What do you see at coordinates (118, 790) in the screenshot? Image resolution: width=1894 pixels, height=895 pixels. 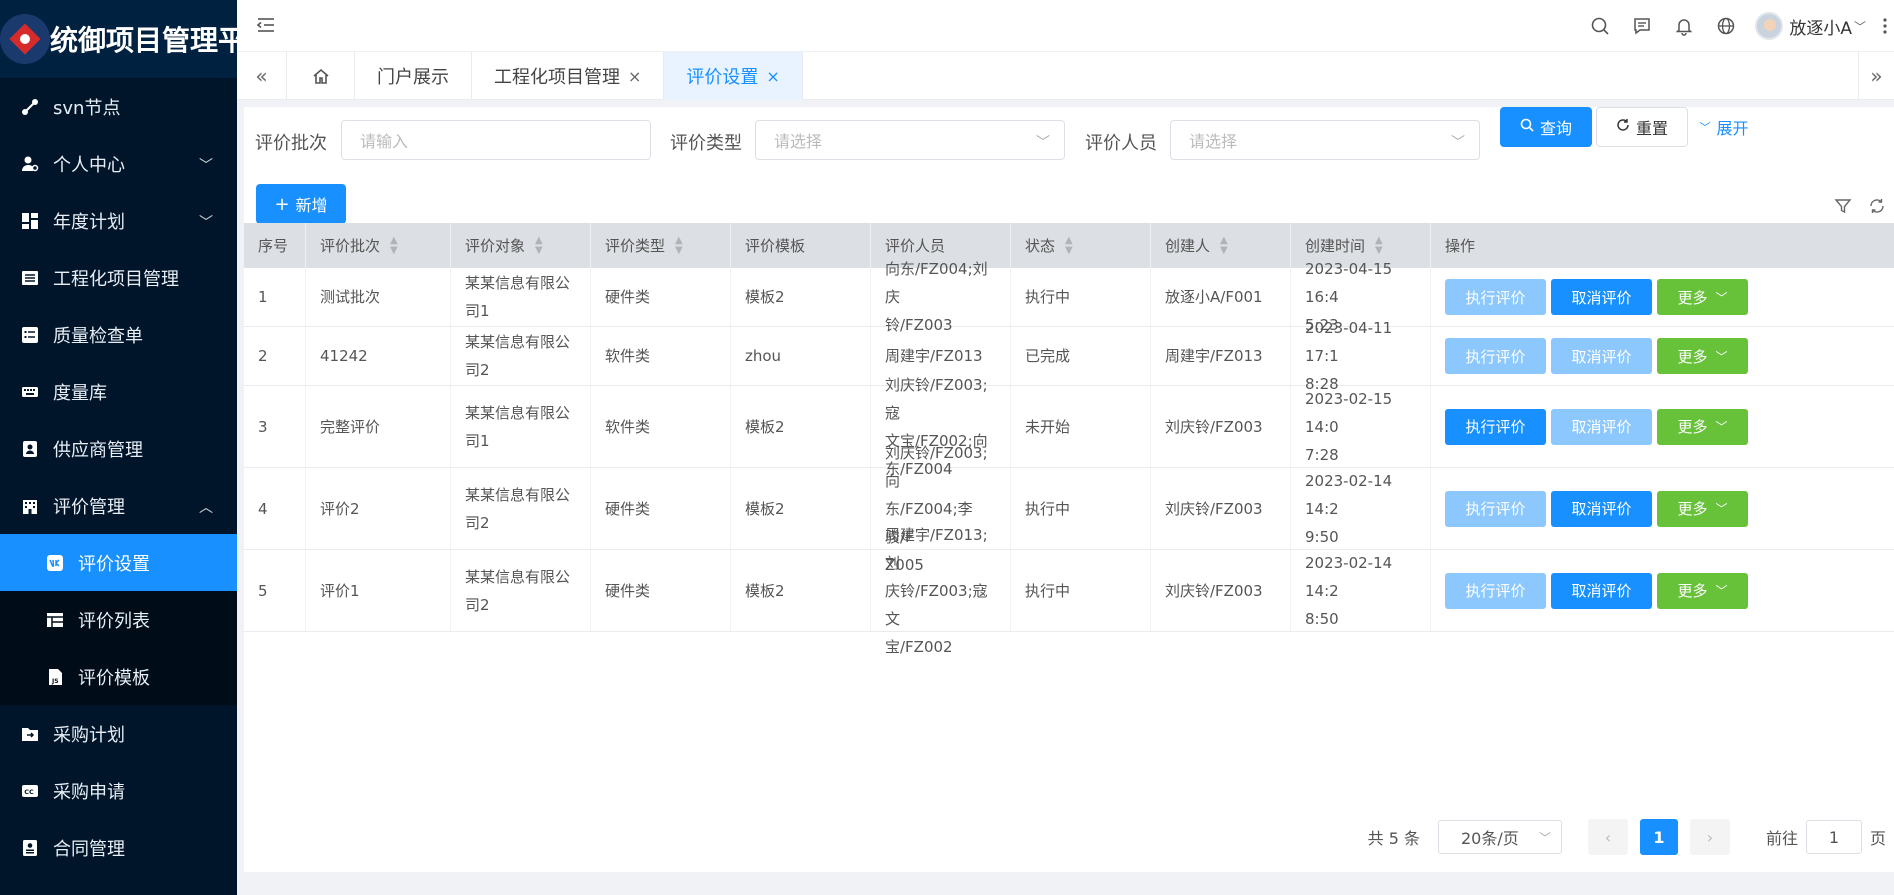 I see `sidebar-item-after-1: CC 采购申请` at bounding box center [118, 790].